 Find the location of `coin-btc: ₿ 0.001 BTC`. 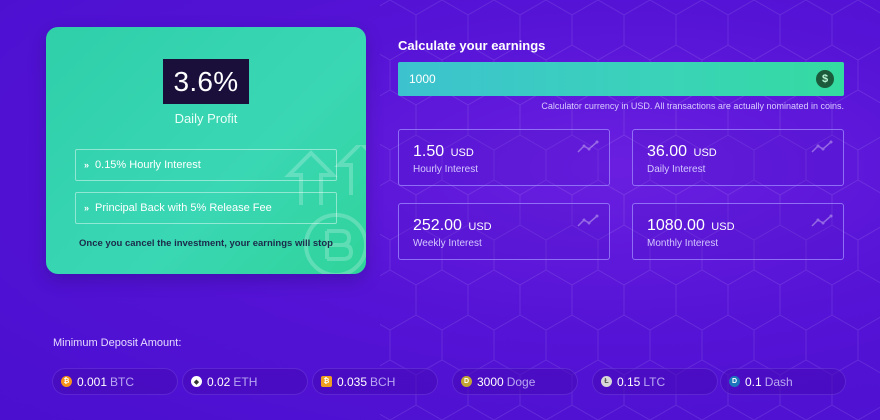

coin-btc: ₿ 0.001 BTC is located at coordinates (115, 381).